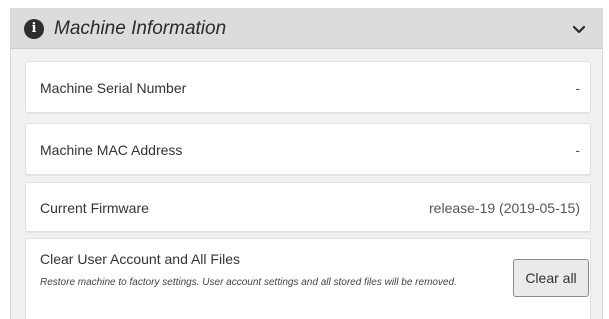  What do you see at coordinates (577, 150) in the screenshot?
I see `mac-address-value: -` at bounding box center [577, 150].